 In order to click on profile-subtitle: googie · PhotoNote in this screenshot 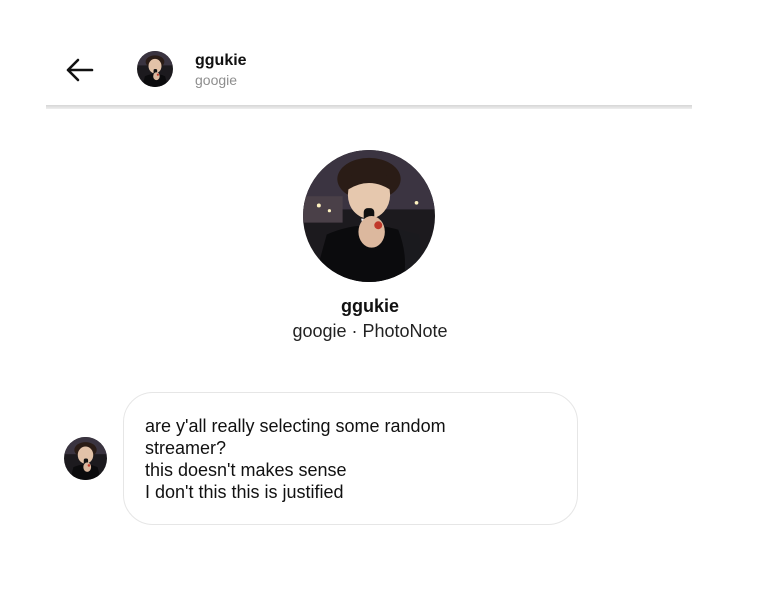, I will do `click(370, 331)`.